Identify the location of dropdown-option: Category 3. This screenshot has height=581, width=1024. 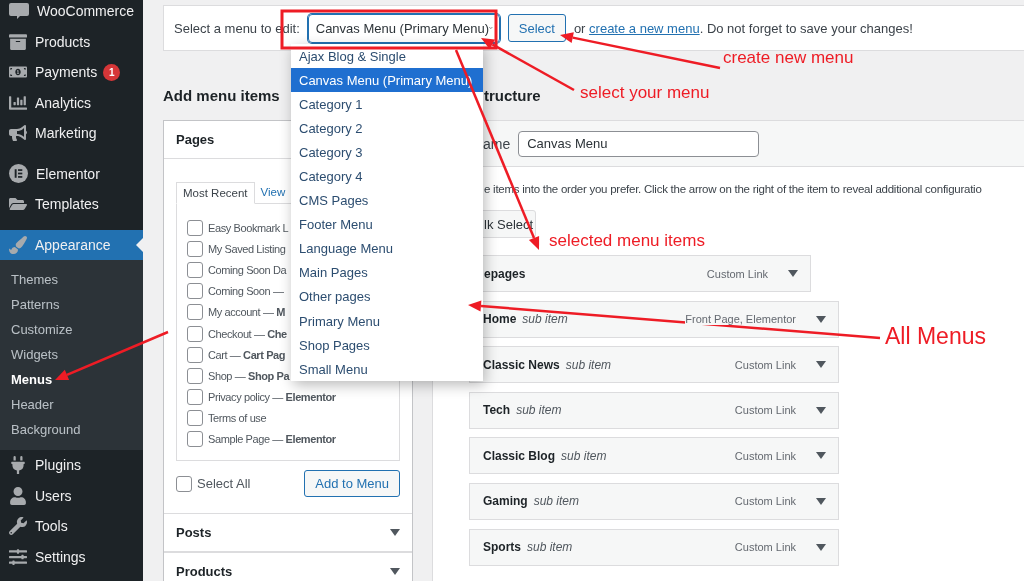
(387, 152).